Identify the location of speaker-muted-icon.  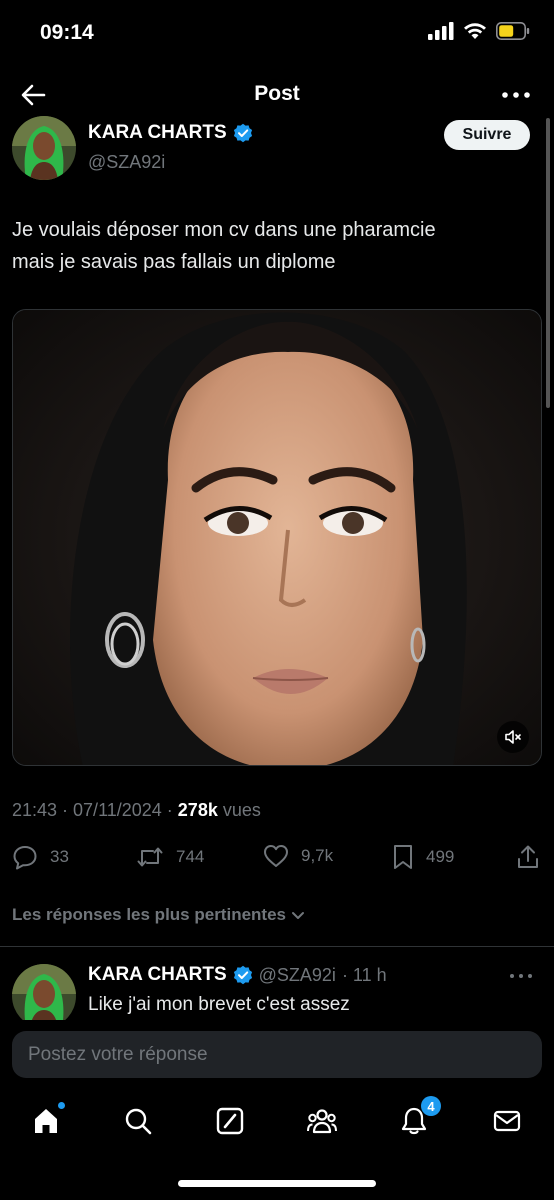
(513, 737).